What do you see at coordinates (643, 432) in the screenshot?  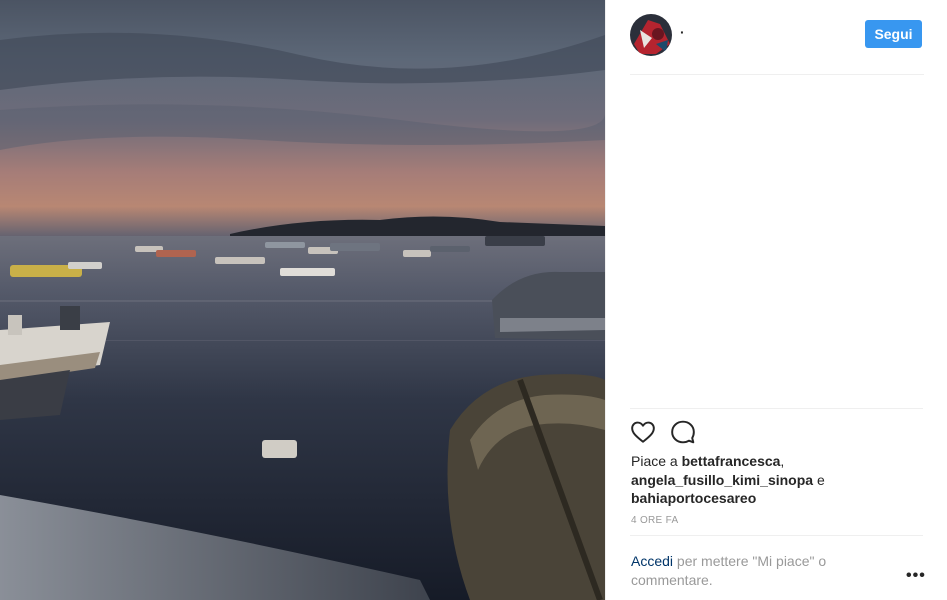 I see `heart-icon` at bounding box center [643, 432].